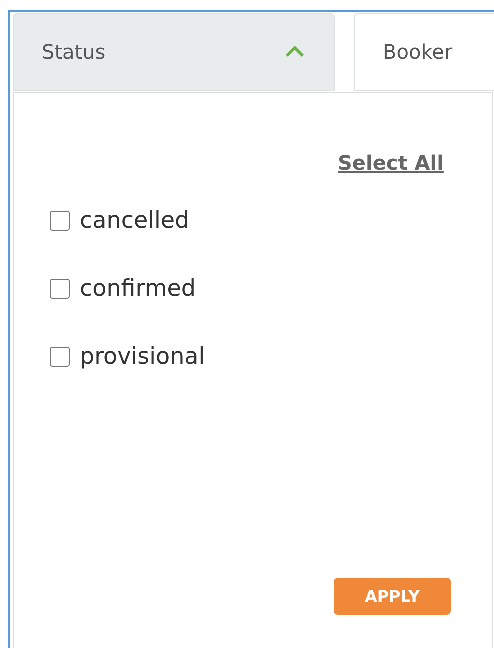  Describe the element at coordinates (295, 52) in the screenshot. I see `chevron-up-icon` at that location.